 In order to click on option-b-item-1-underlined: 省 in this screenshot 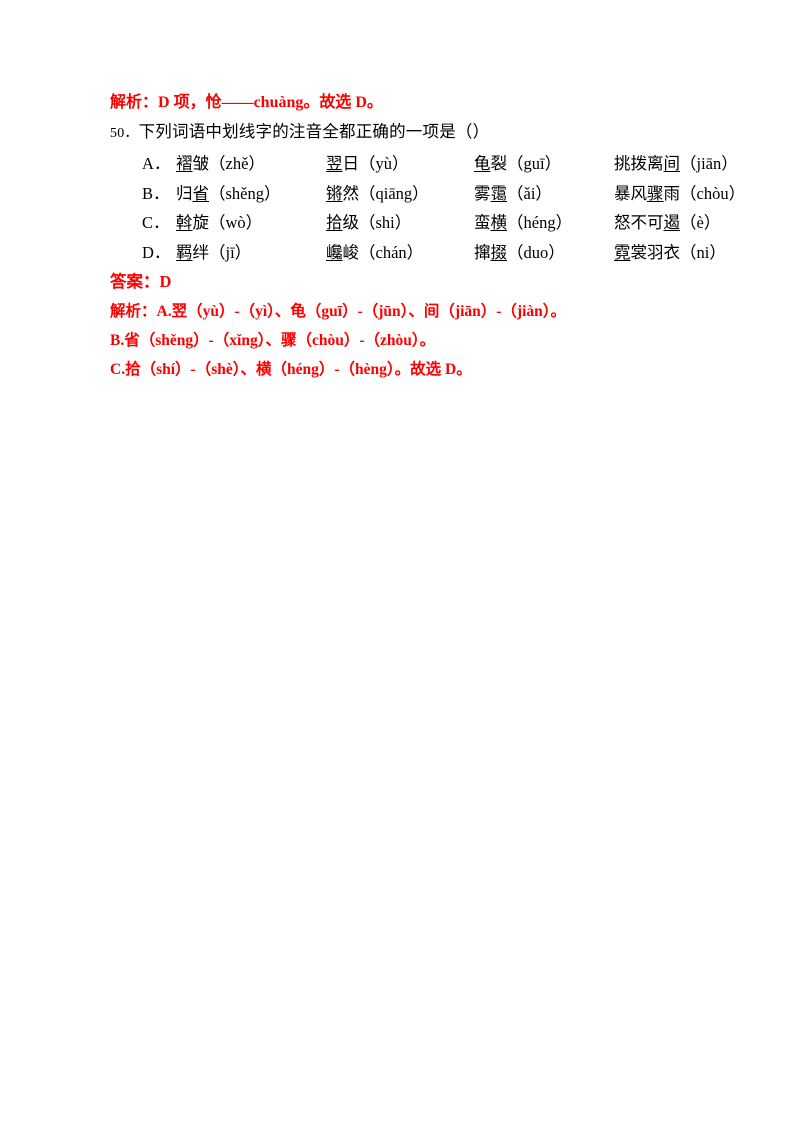, I will do `click(201, 193)`.